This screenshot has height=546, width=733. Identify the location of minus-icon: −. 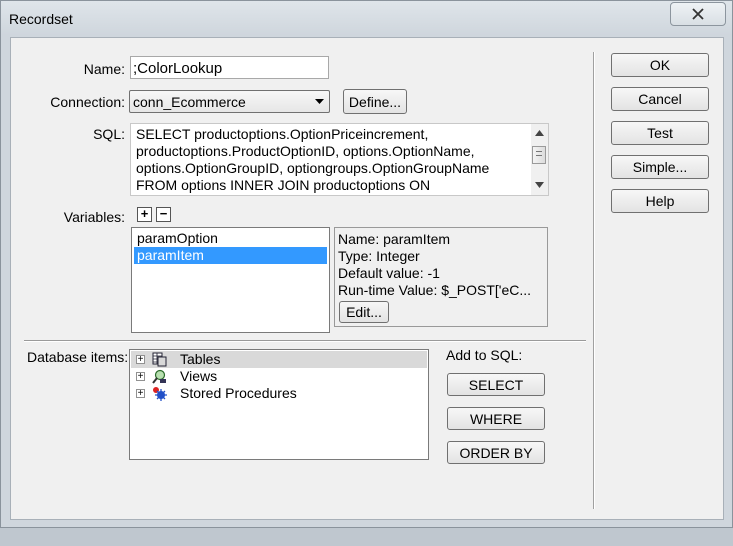
(163, 213).